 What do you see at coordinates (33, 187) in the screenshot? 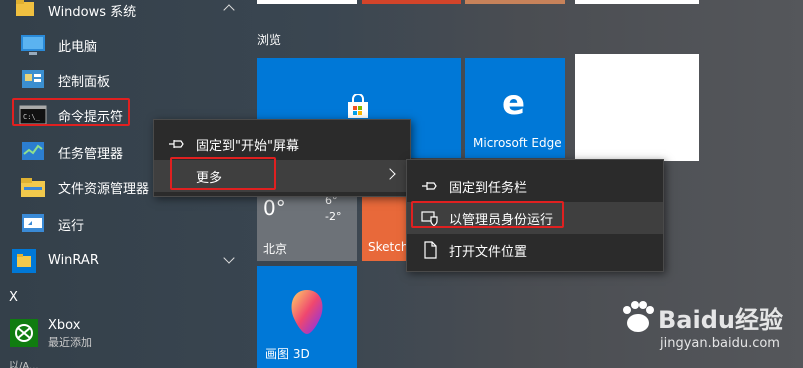
I see `file-explorer-icon` at bounding box center [33, 187].